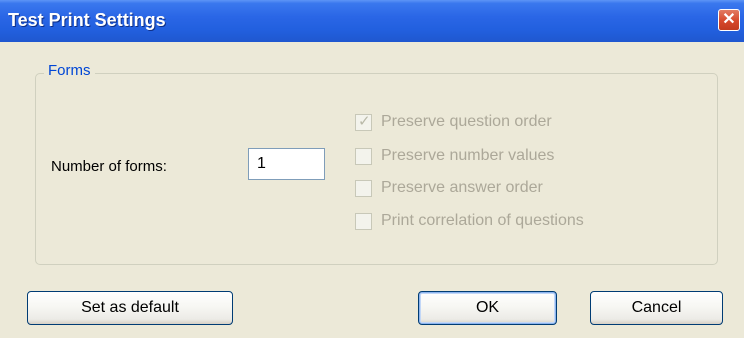 This screenshot has width=744, height=338. Describe the element at coordinates (109, 166) in the screenshot. I see `number-of-forms-label: Number of forms:` at that location.